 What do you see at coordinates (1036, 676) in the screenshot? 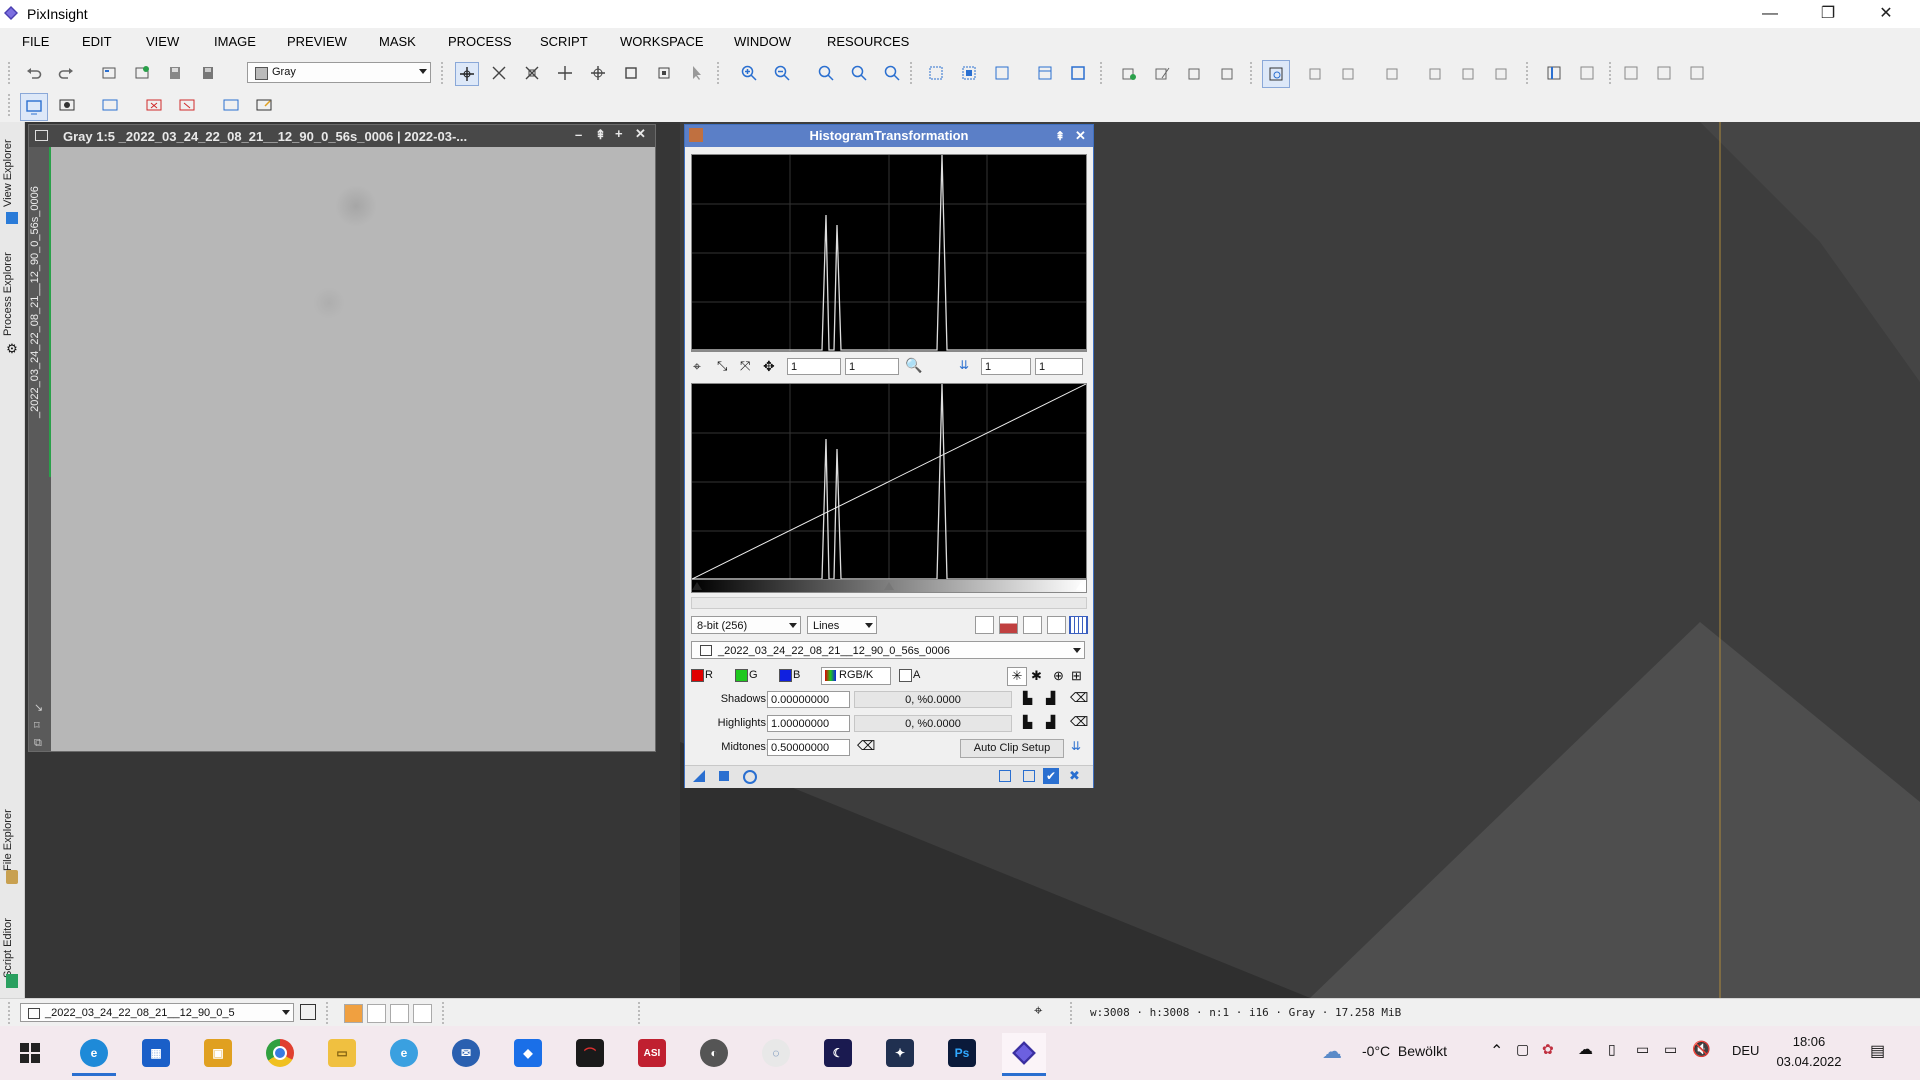
I see `settings-icon: ✱` at bounding box center [1036, 676].